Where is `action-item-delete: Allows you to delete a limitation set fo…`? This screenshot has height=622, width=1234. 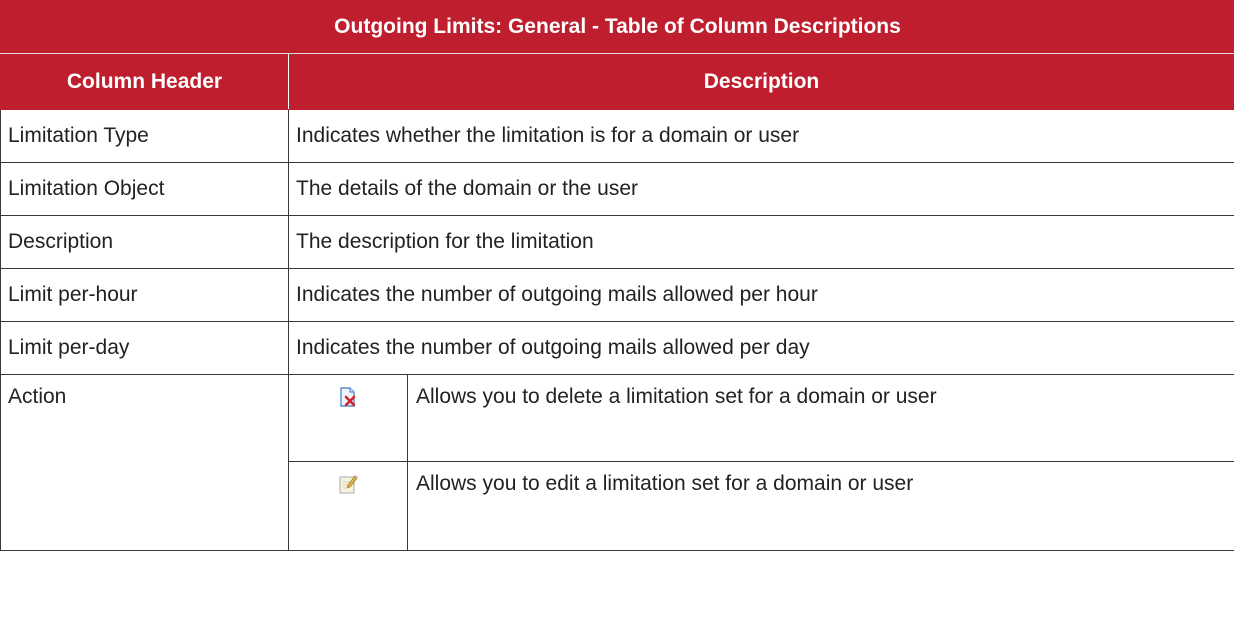
action-item-delete: Allows you to delete a limitation set fo… is located at coordinates (761, 418).